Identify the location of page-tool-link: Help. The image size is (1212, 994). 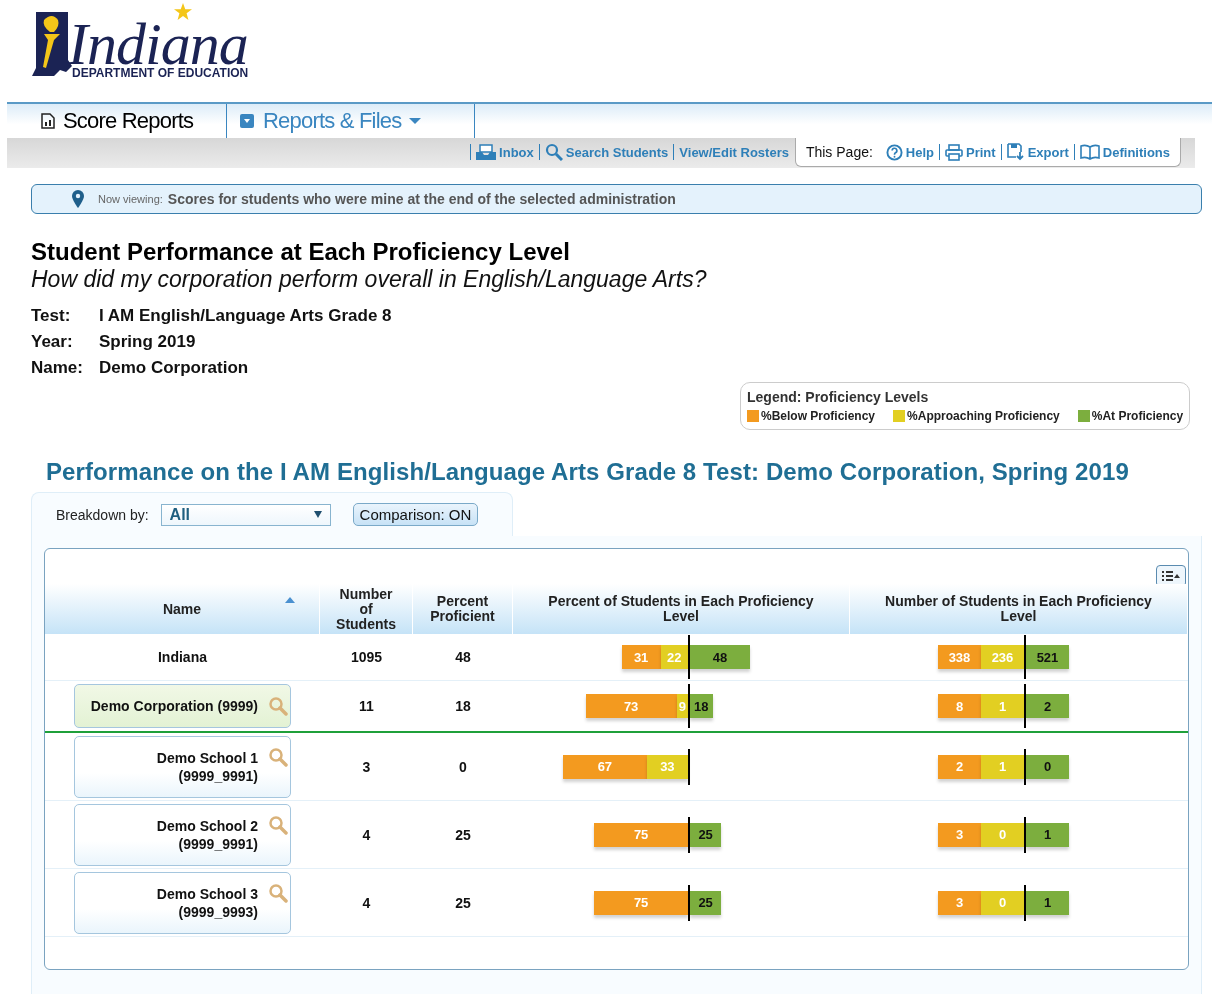
(910, 152).